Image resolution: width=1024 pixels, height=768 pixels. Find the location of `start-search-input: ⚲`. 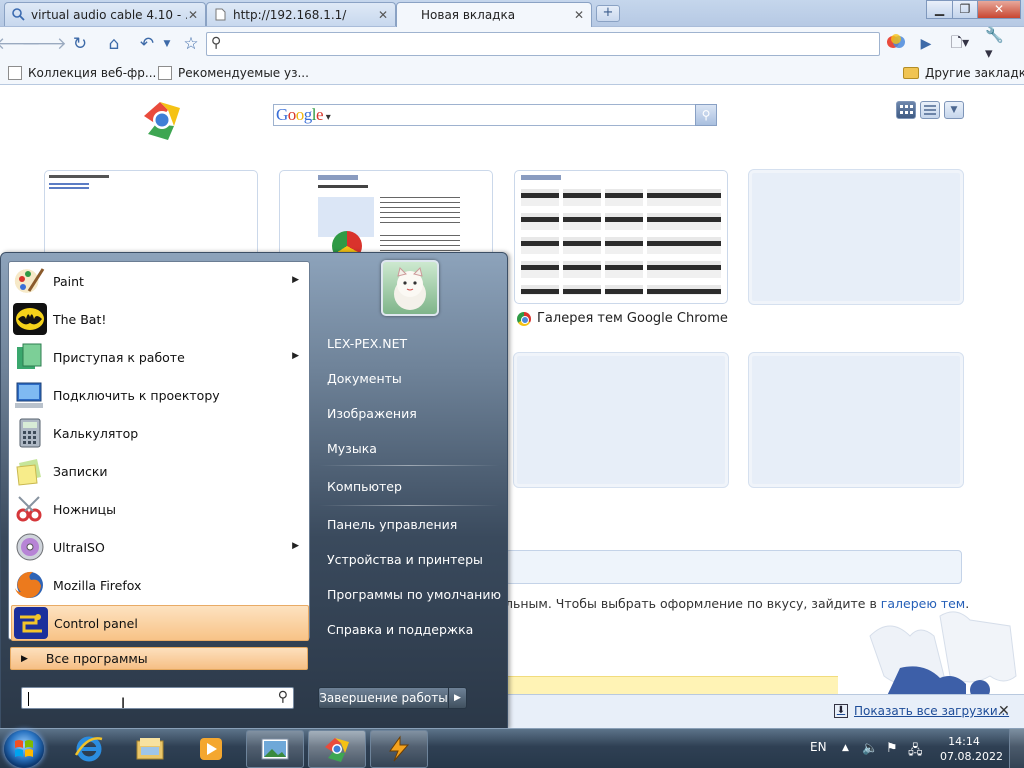

start-search-input: ⚲ is located at coordinates (157, 698).